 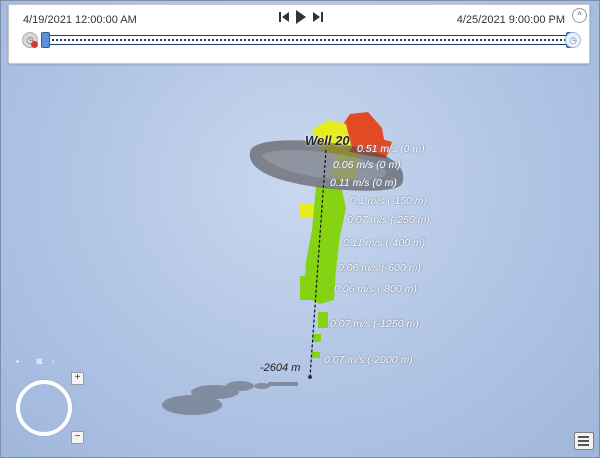 I want to click on velocity-label: 0.07 m/s (-250 m), so click(x=388, y=220).